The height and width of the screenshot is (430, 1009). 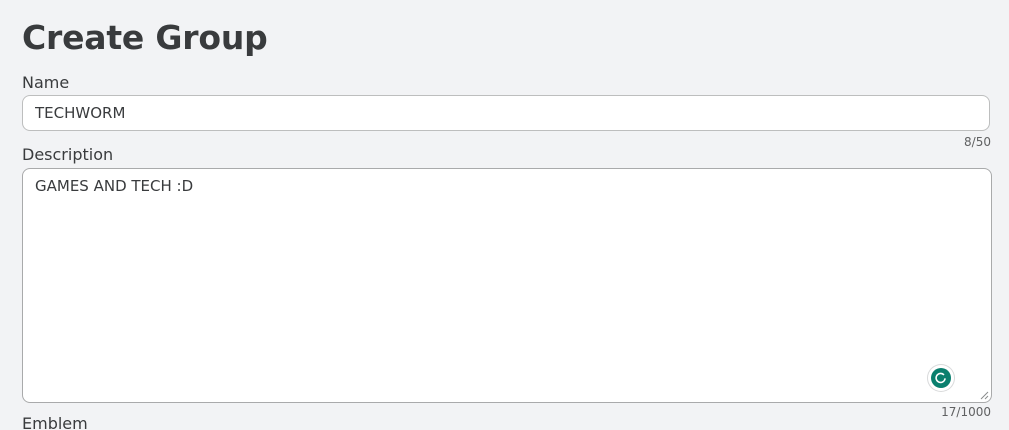 I want to click on name-char-counter: 8/50, so click(x=977, y=142).